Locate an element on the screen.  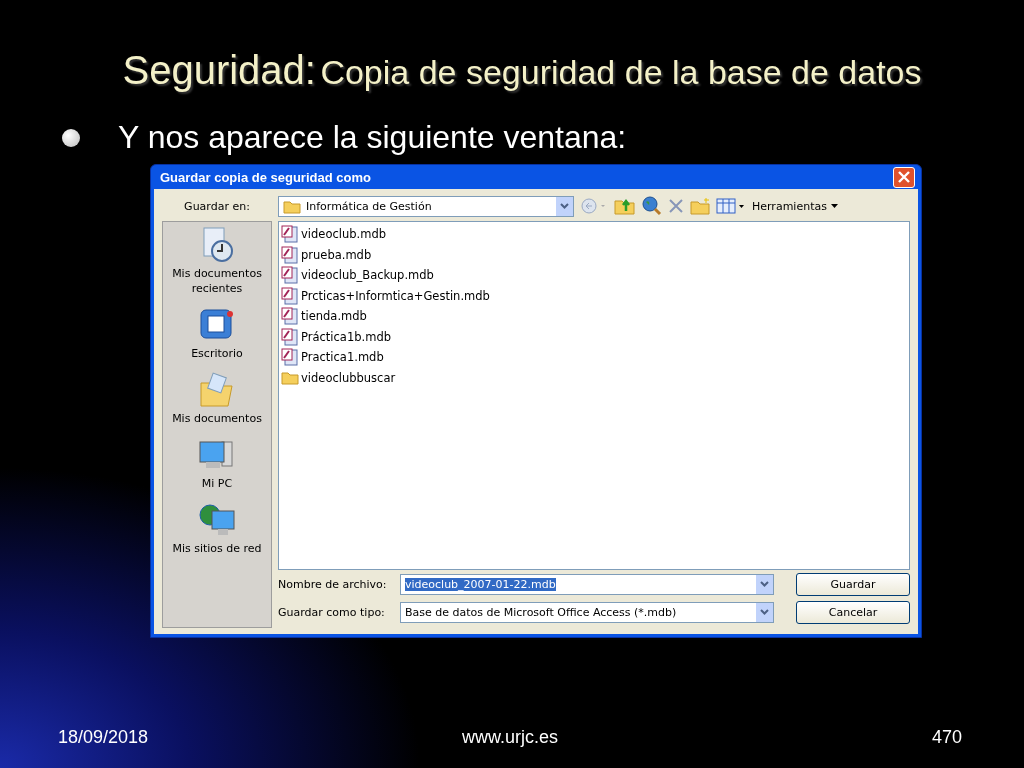
folder-up-icon is located at coordinates (625, 206).